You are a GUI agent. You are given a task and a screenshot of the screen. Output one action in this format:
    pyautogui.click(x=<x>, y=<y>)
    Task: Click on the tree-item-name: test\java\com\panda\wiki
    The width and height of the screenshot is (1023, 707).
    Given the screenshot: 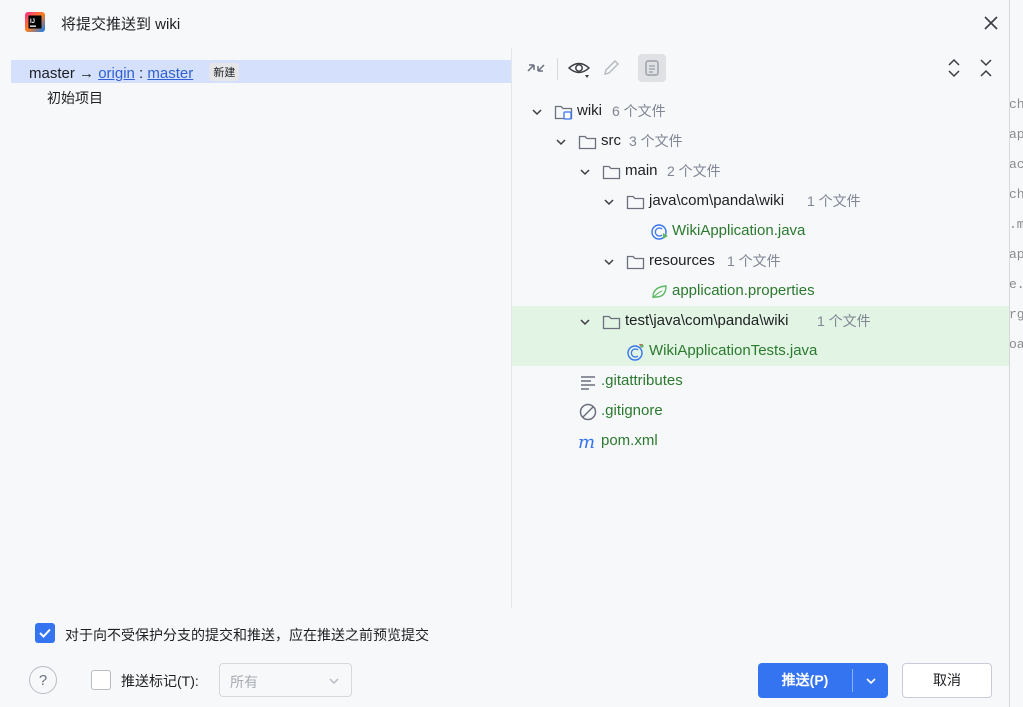 What is the action you would take?
    pyautogui.click(x=707, y=320)
    